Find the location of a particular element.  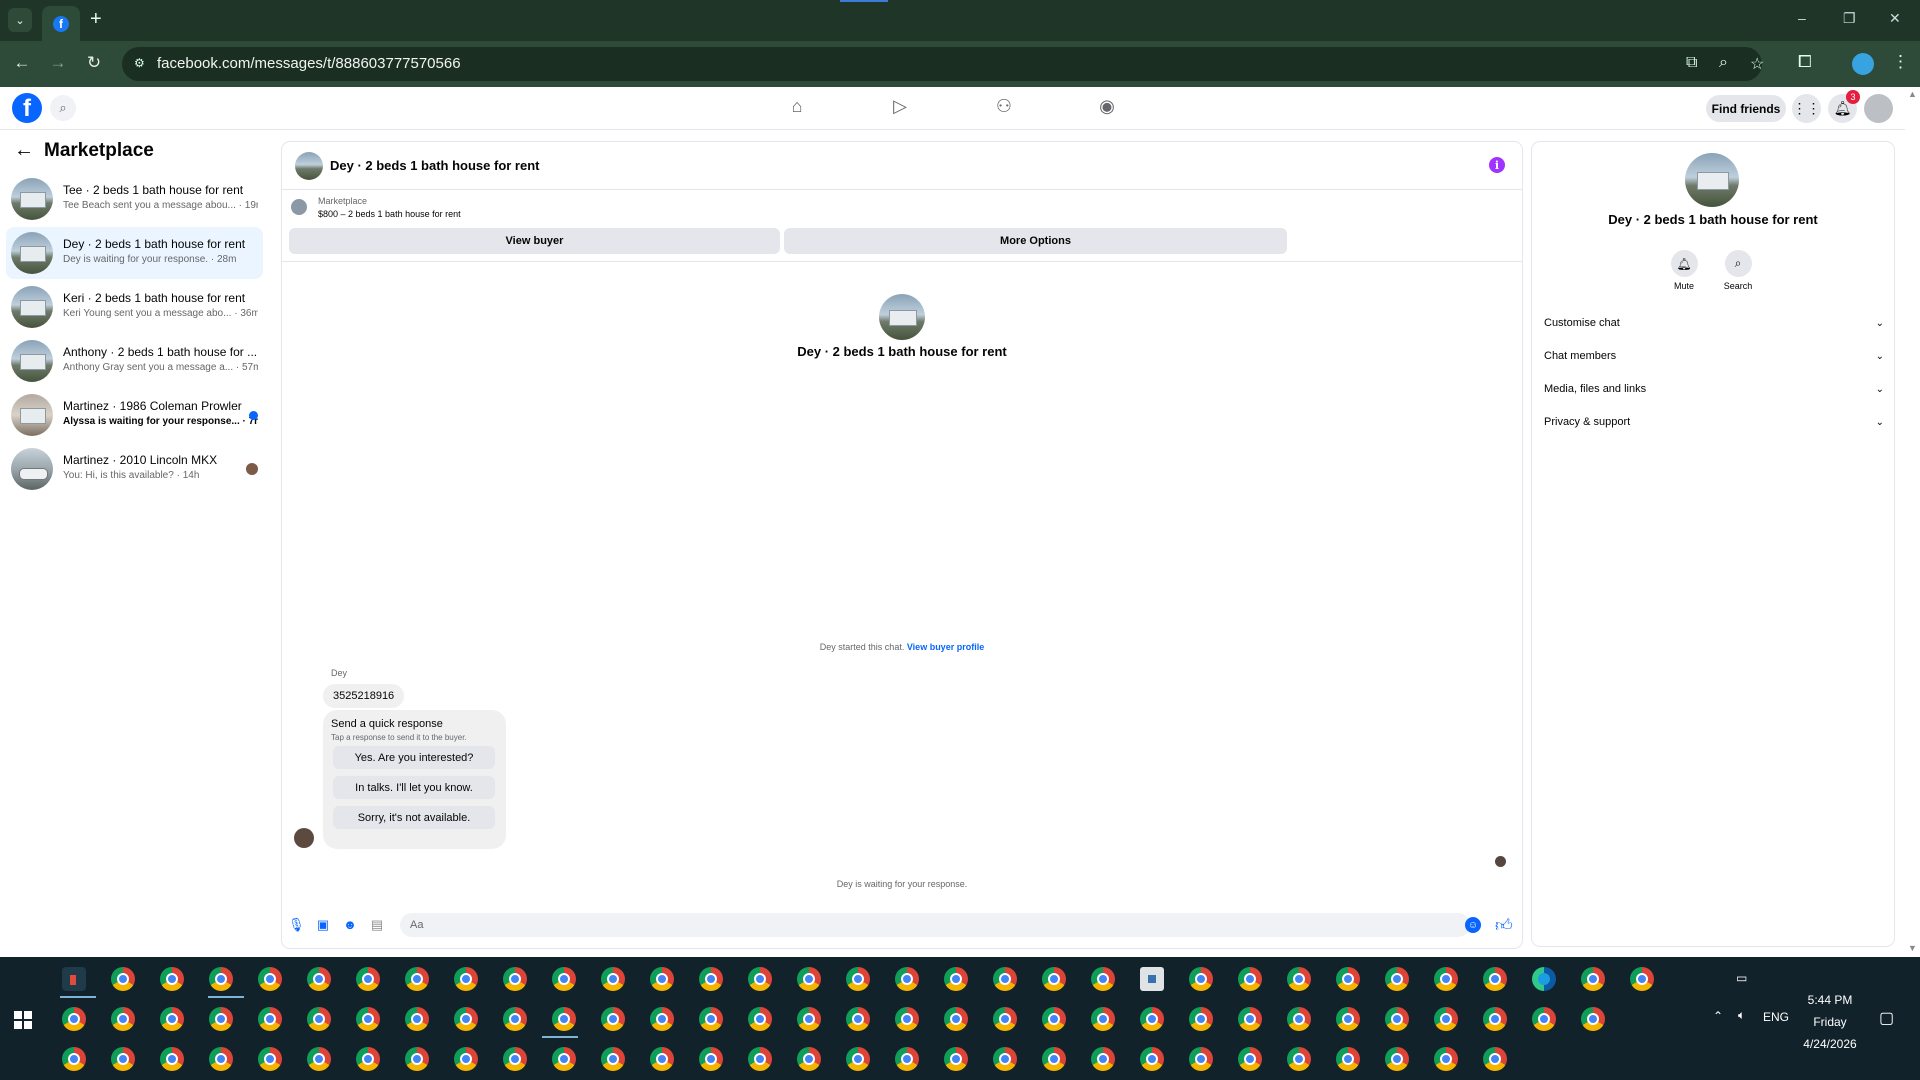

quick-reply-in-talks: In talks. I'll let you know. is located at coordinates (414, 787).